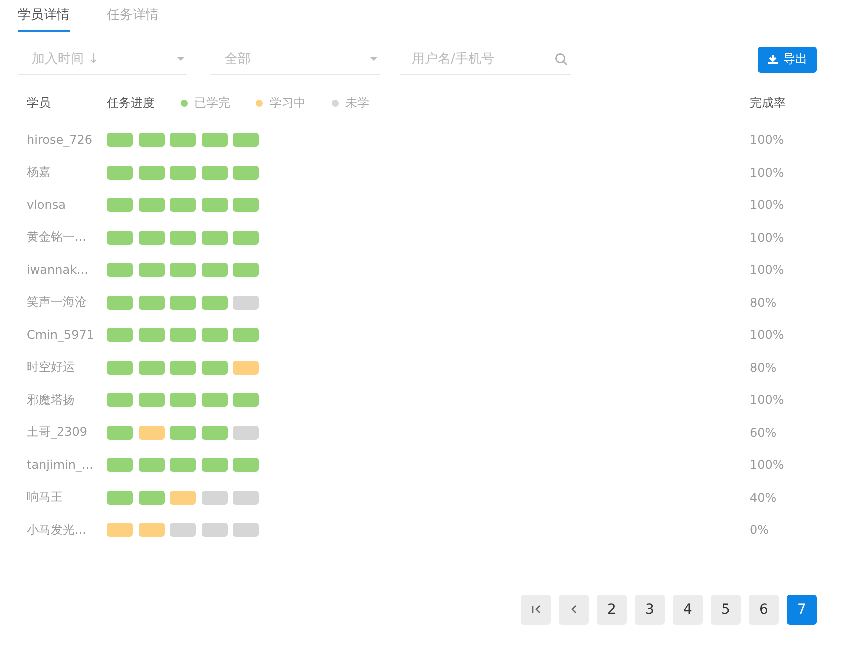 The height and width of the screenshot is (645, 852). I want to click on legend-label: 未学, so click(358, 103).